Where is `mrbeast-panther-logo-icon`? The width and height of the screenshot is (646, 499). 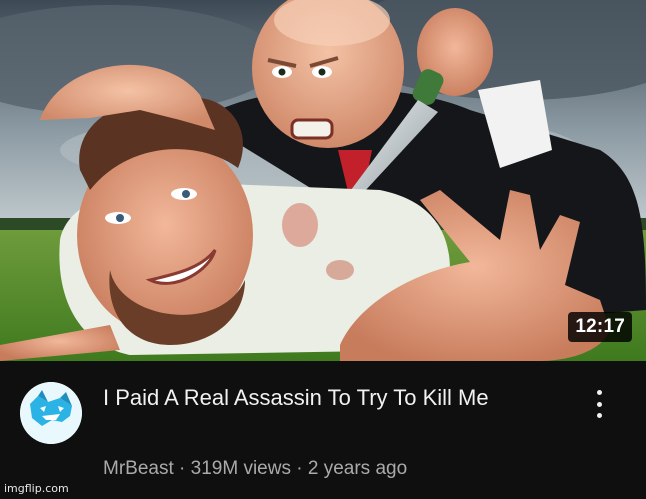
mrbeast-panther-logo-icon is located at coordinates (51, 413).